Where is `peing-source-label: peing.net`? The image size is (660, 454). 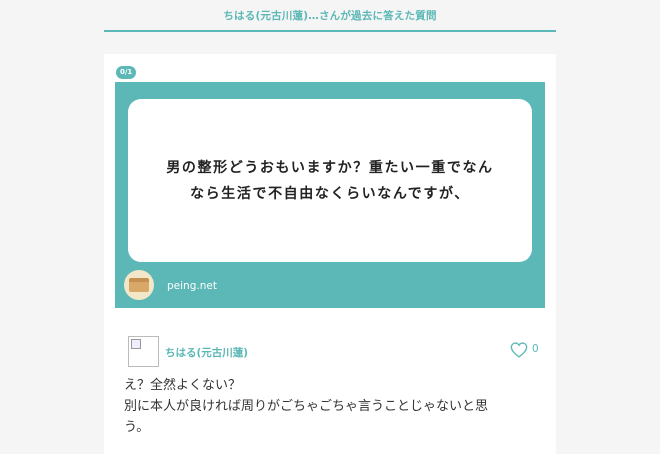 peing-source-label: peing.net is located at coordinates (192, 286).